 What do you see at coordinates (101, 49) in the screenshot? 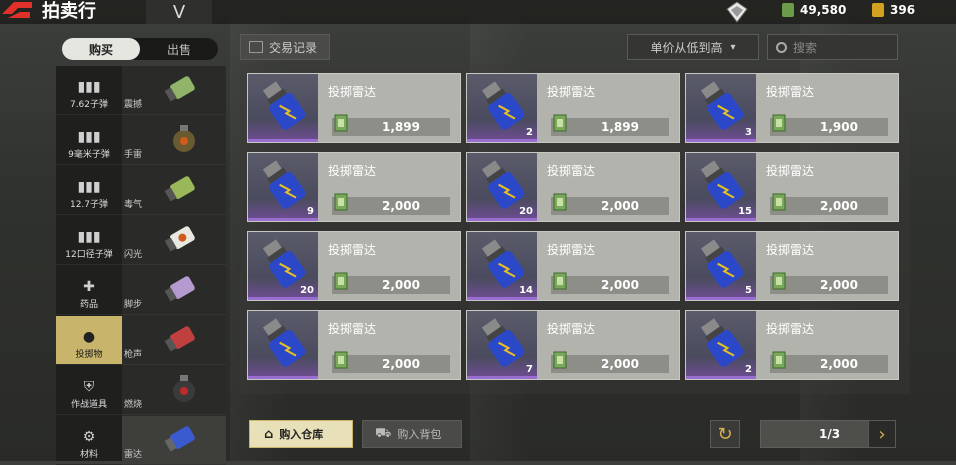
I see `tab-buy: 购买` at bounding box center [101, 49].